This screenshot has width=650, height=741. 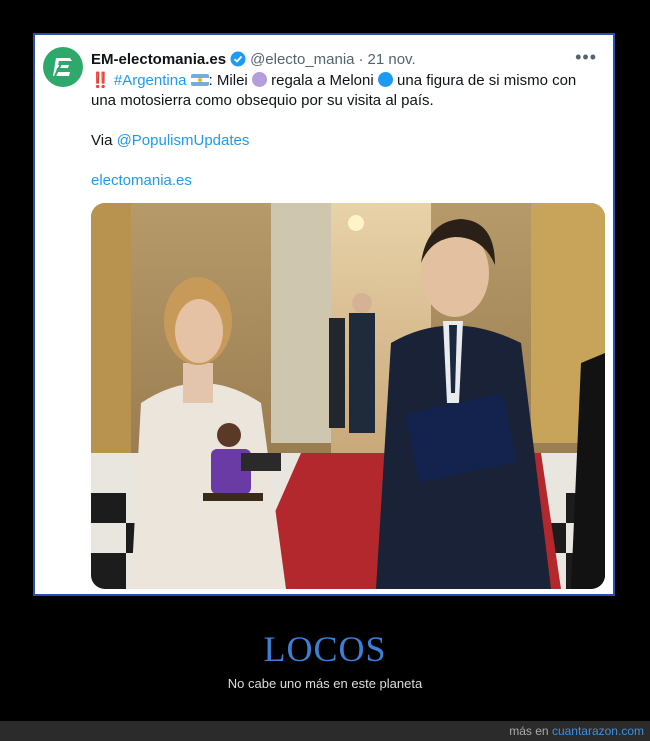 What do you see at coordinates (199, 80) in the screenshot?
I see `argentina-flag-icon` at bounding box center [199, 80].